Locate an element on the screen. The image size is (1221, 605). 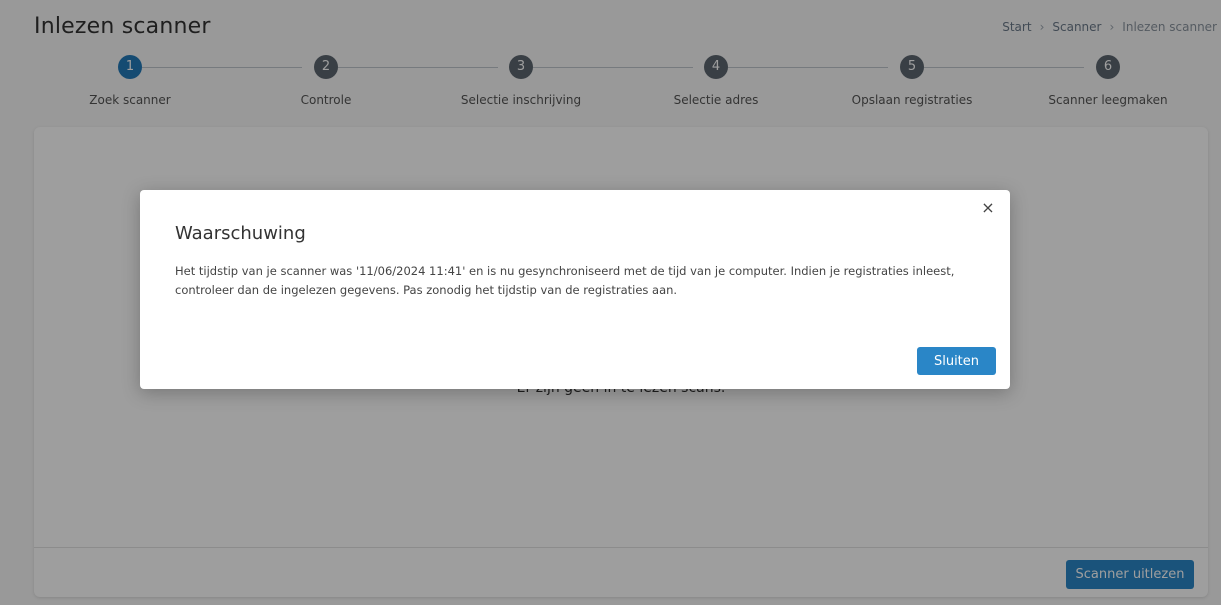
close-icon: × is located at coordinates (988, 208).